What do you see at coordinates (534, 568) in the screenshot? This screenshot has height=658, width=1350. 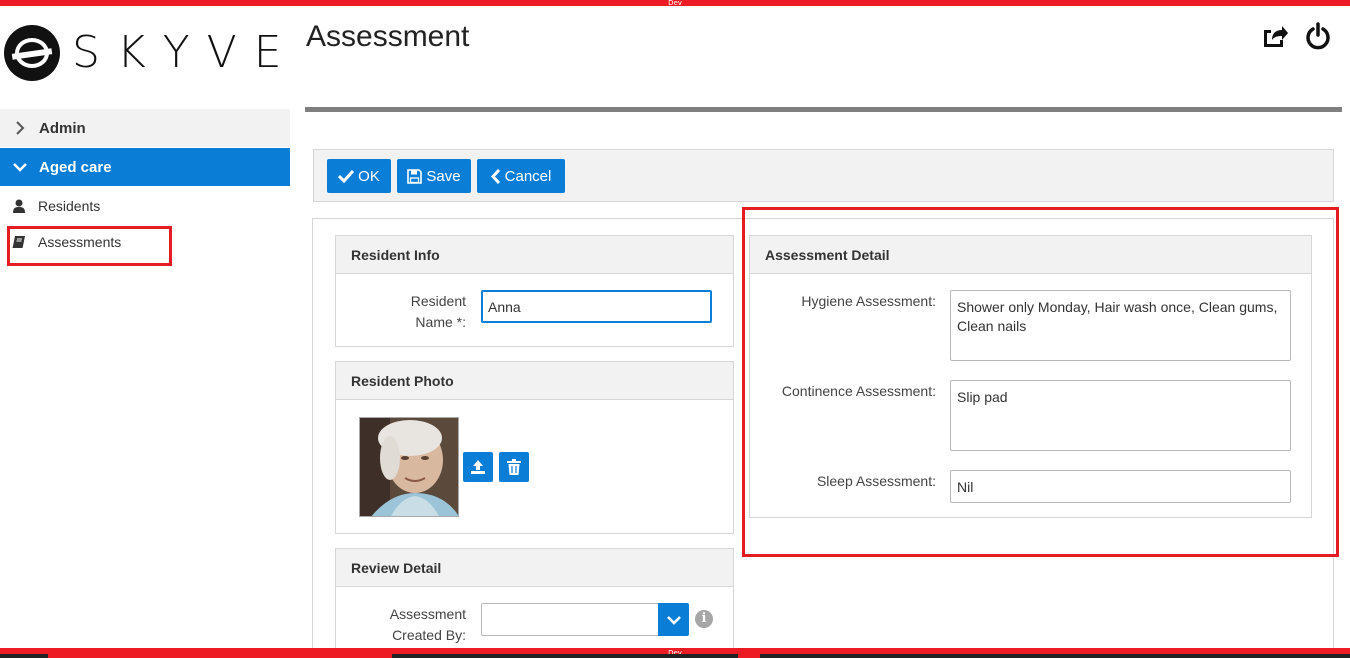 I see `panel-heading: Review Detail` at bounding box center [534, 568].